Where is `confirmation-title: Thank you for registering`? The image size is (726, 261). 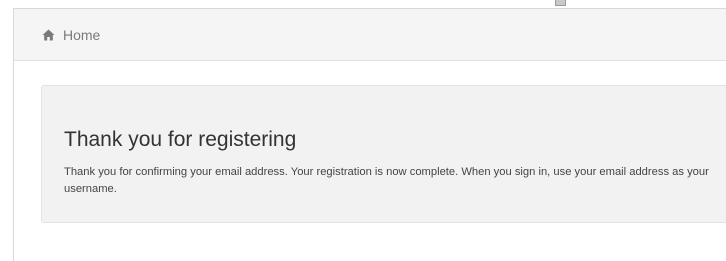
confirmation-title: Thank you for registering is located at coordinates (180, 139).